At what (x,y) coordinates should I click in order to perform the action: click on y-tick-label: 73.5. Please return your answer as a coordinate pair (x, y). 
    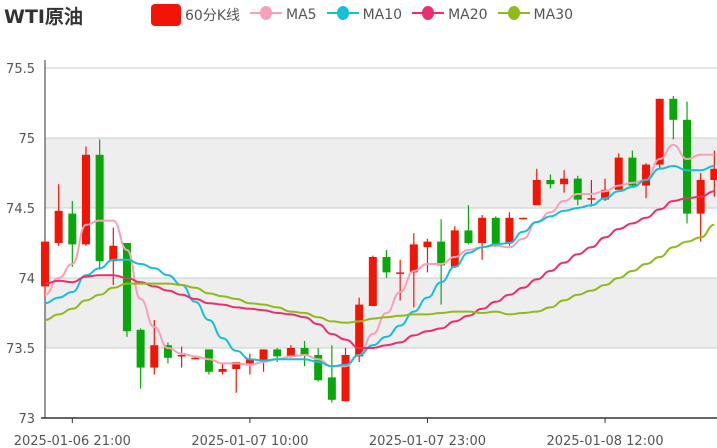
    Looking at the image, I should click on (20, 349).